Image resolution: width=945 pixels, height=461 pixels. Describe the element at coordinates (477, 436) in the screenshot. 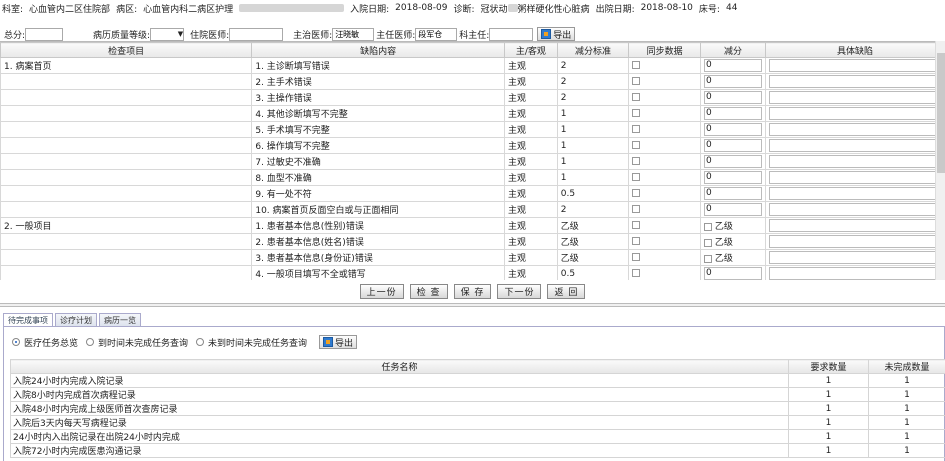

I see `task-row: 24小时内入出院记录在出院24小时内完成 1 1` at that location.